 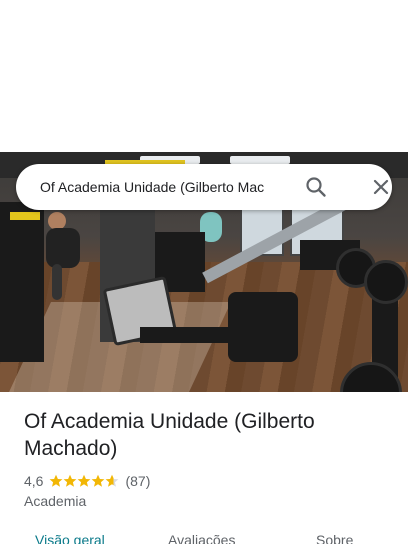 I want to click on tab-reviews: Avaliações, so click(x=201, y=538).